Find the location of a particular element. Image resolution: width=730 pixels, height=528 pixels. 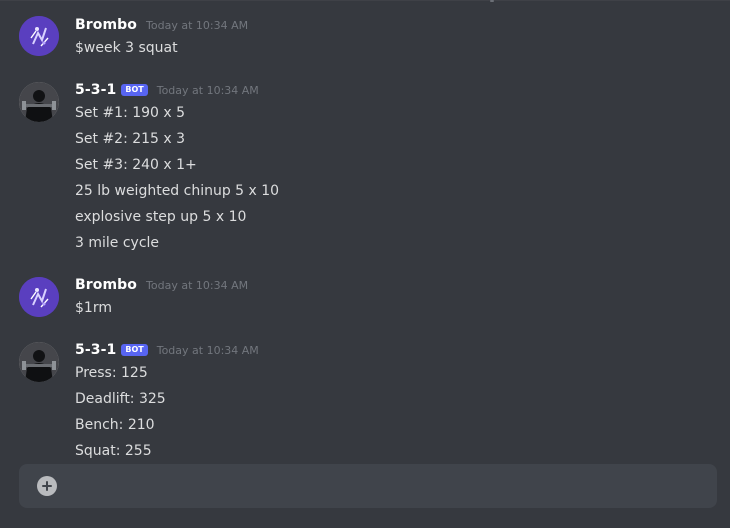

message-text: Press: 125 is located at coordinates (111, 373).